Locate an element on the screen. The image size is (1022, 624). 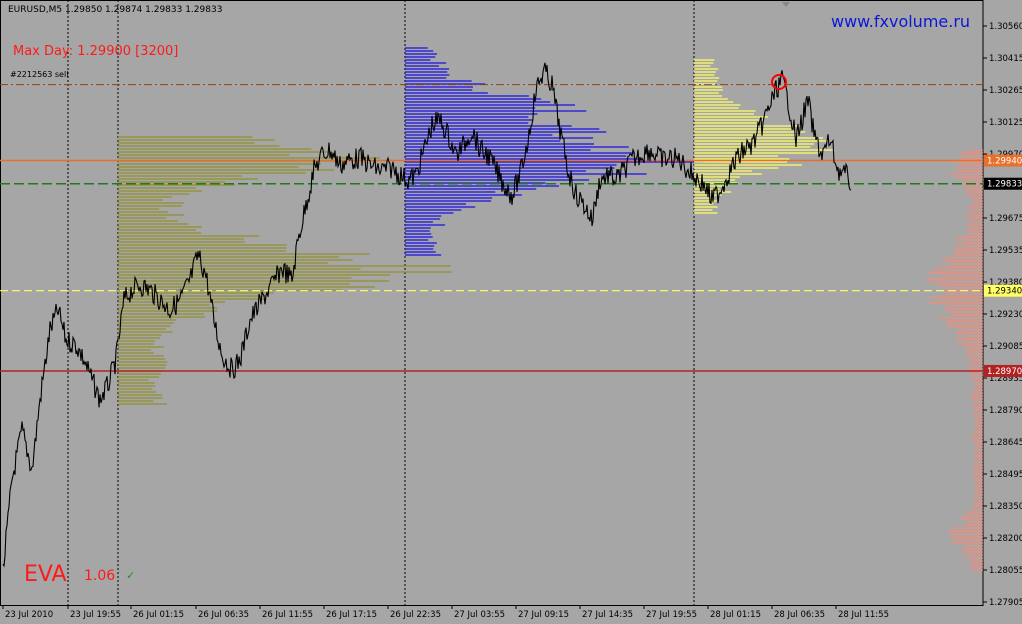
price-tick-label: 1.28495 is located at coordinates (1005, 475).